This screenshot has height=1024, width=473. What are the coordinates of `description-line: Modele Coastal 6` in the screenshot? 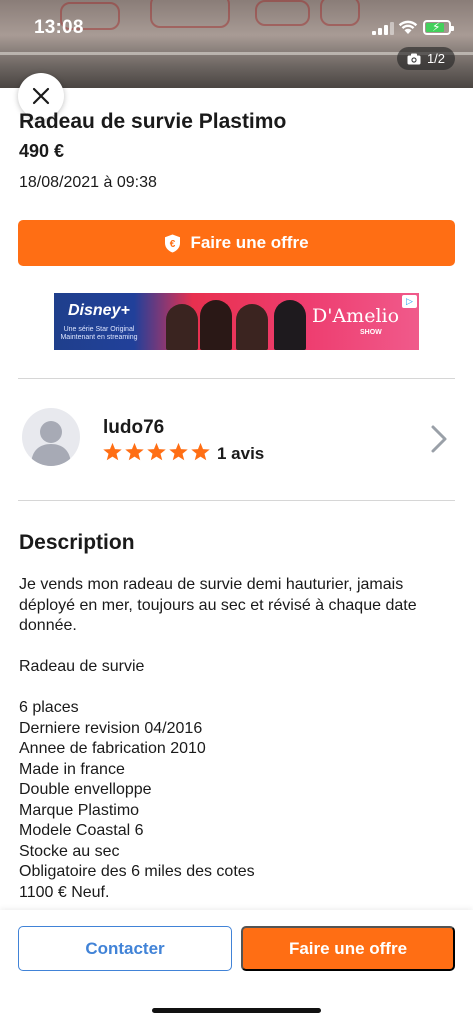 It's located at (81, 830).